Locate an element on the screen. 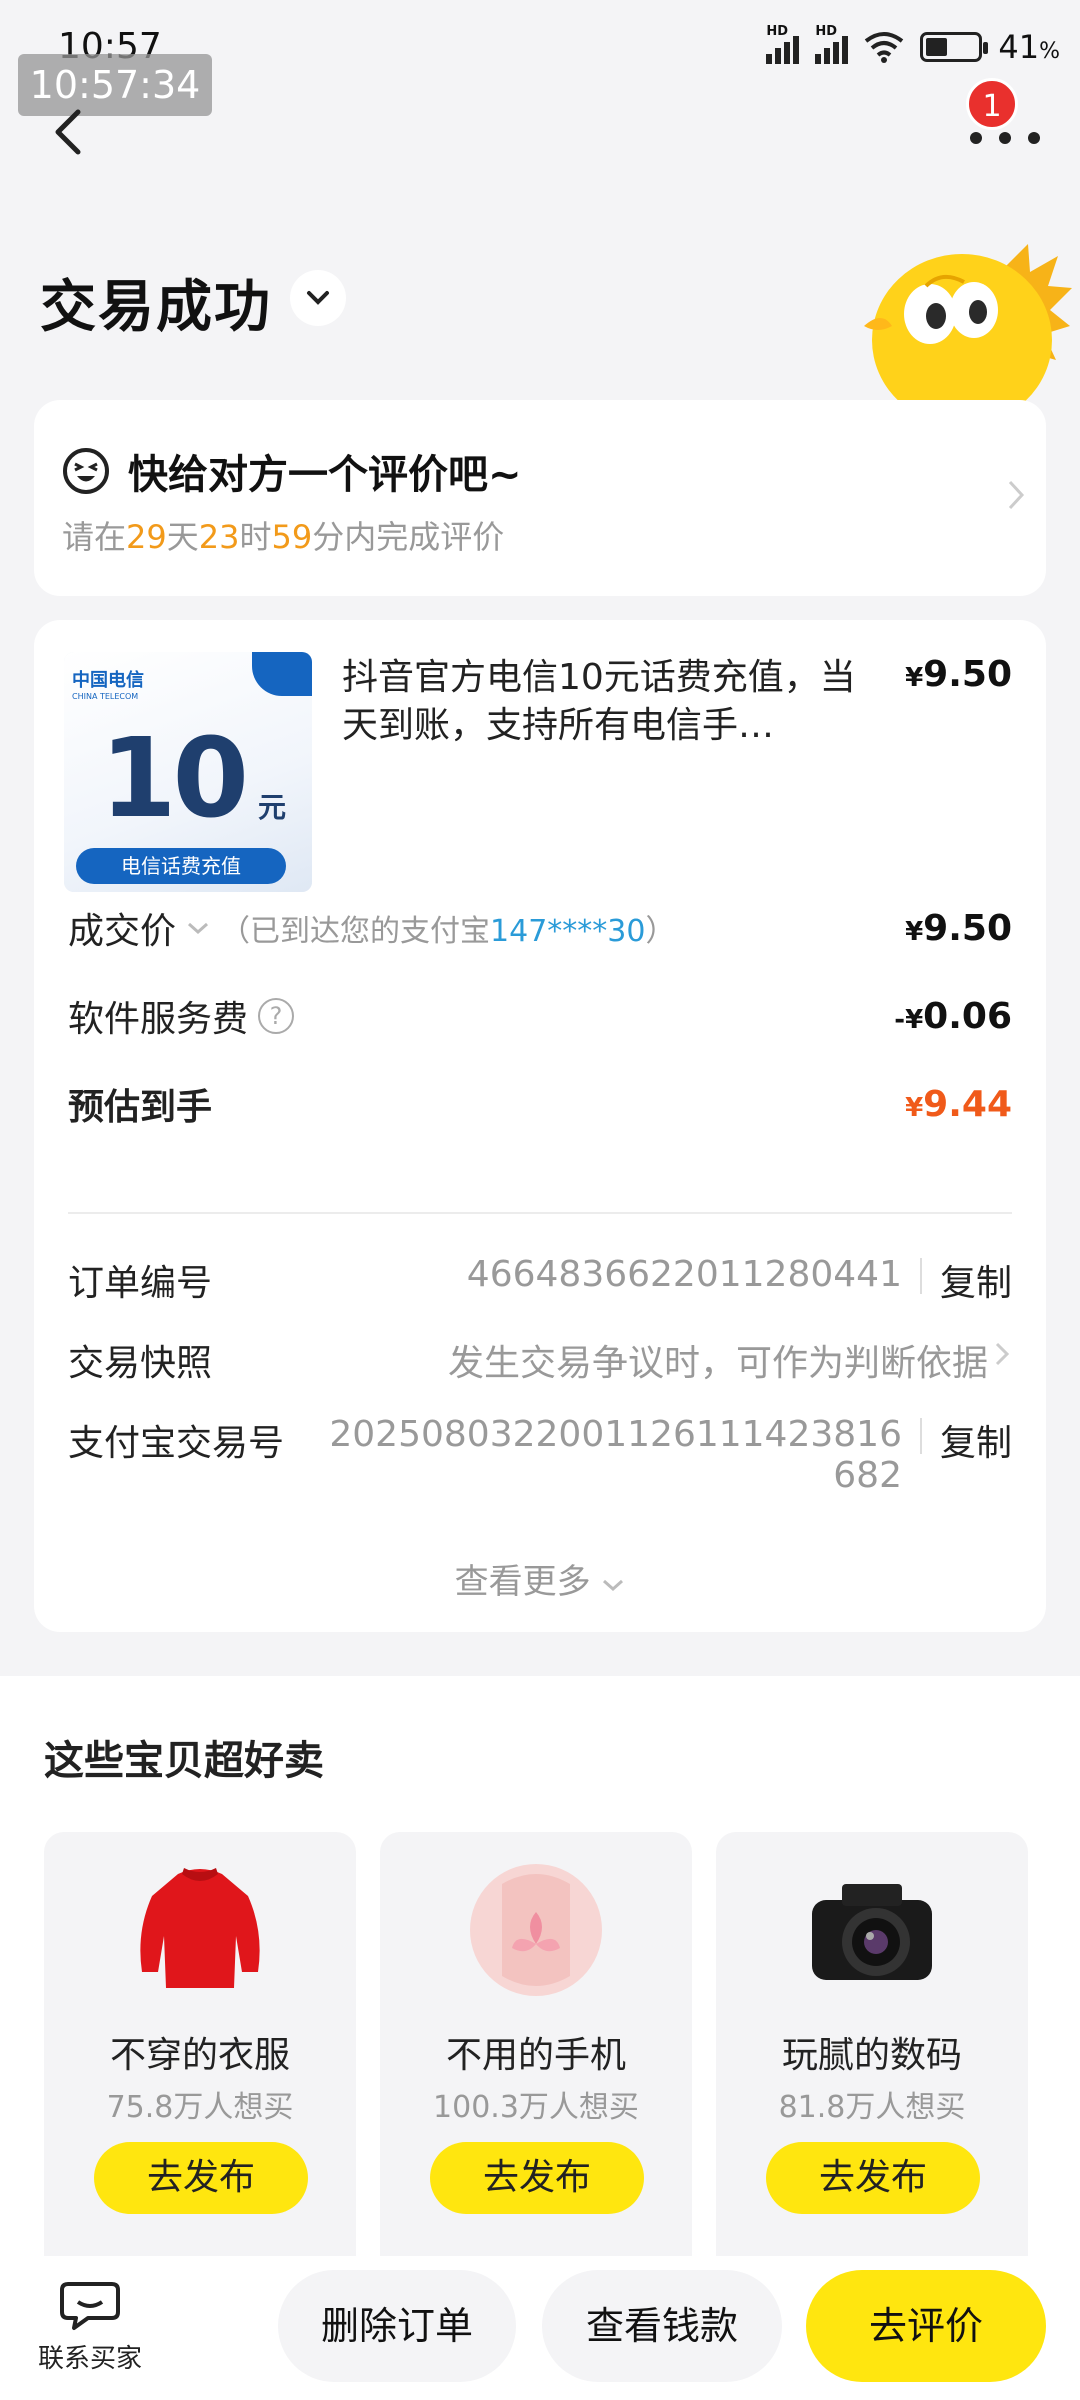 The width and height of the screenshot is (1080, 2400). review-prompt-title: 快给对方一个评价吧~ is located at coordinates (292, 471).